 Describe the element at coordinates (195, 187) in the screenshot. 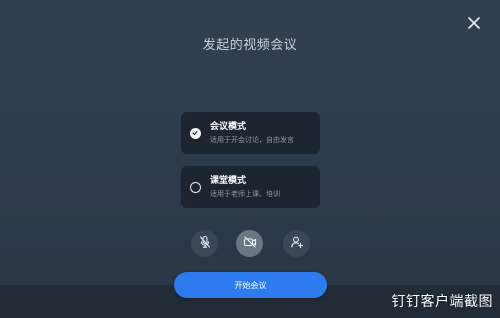

I see `radio-unchecked-icon` at that location.